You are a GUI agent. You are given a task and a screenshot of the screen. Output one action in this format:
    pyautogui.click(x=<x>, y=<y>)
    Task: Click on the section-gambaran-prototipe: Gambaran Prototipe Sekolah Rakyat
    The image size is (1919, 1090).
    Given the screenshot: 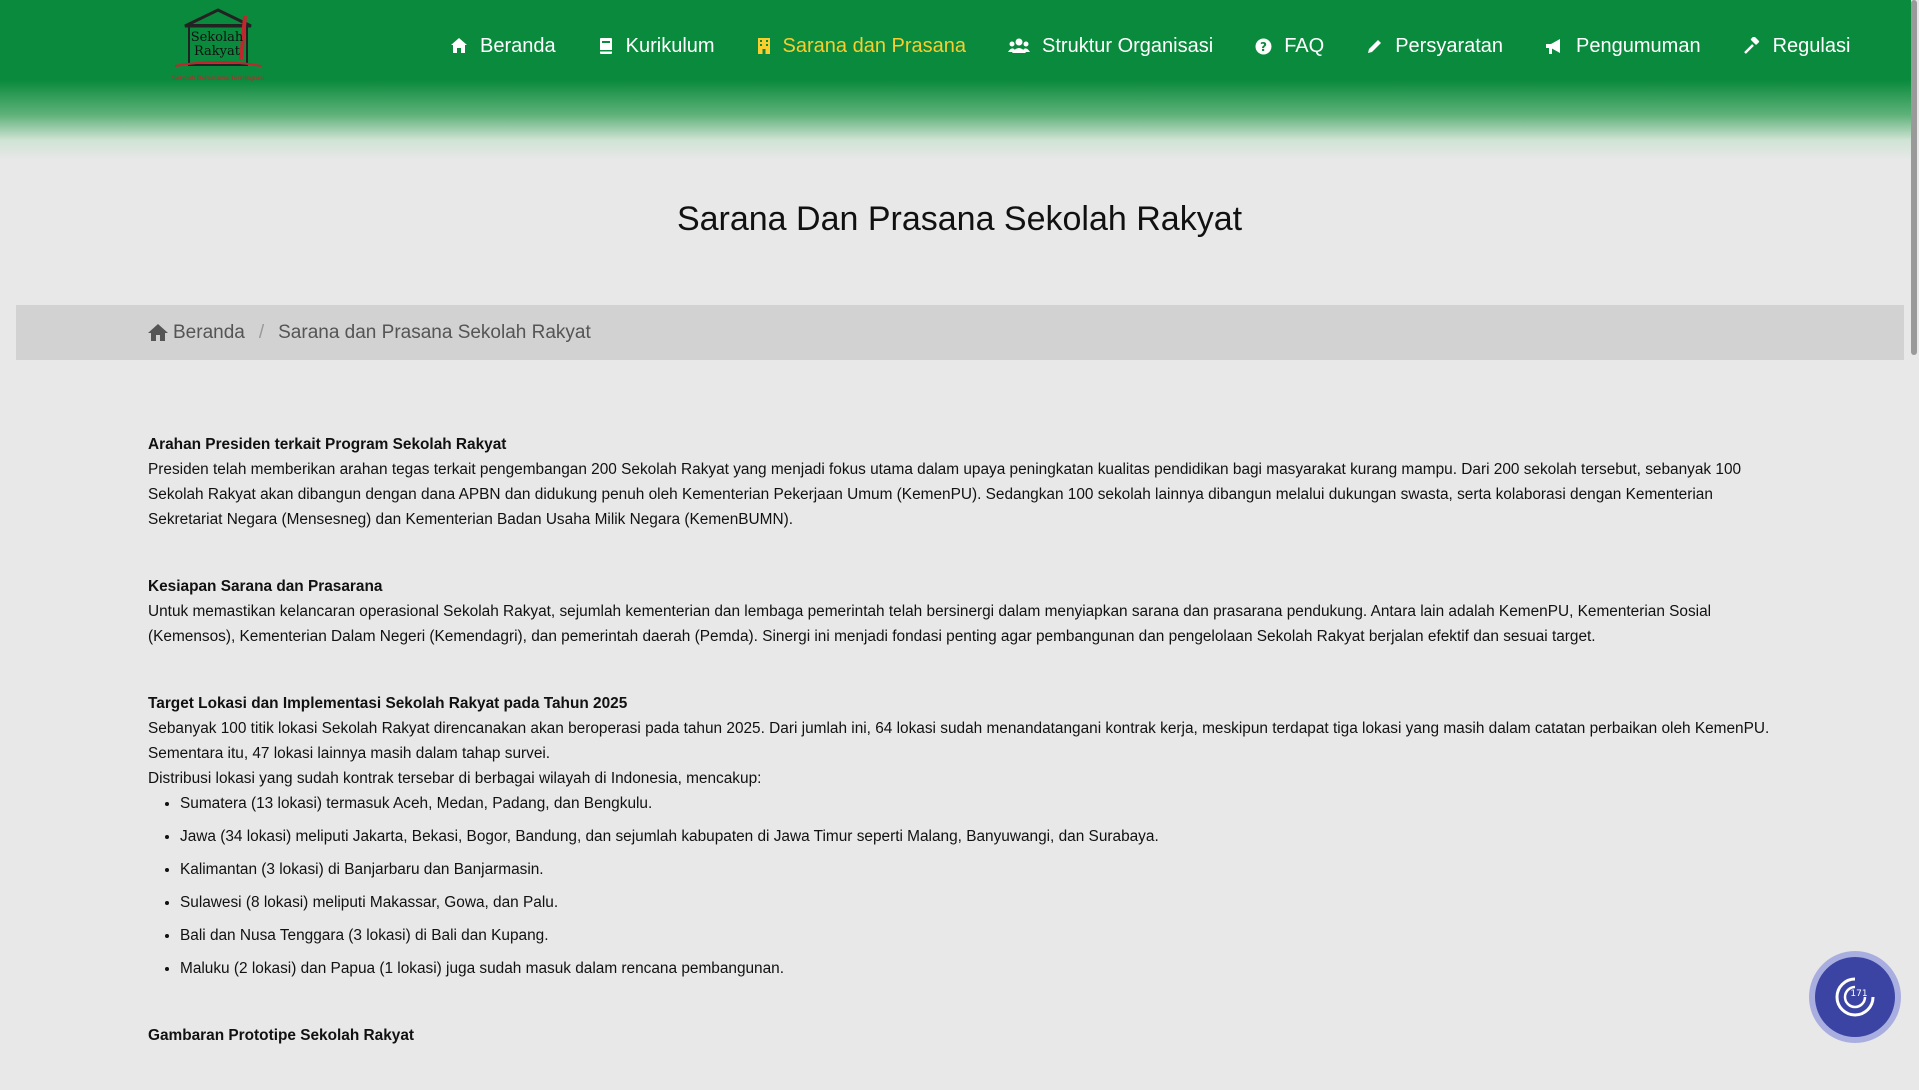 What is the action you would take?
    pyautogui.click(x=961, y=1035)
    